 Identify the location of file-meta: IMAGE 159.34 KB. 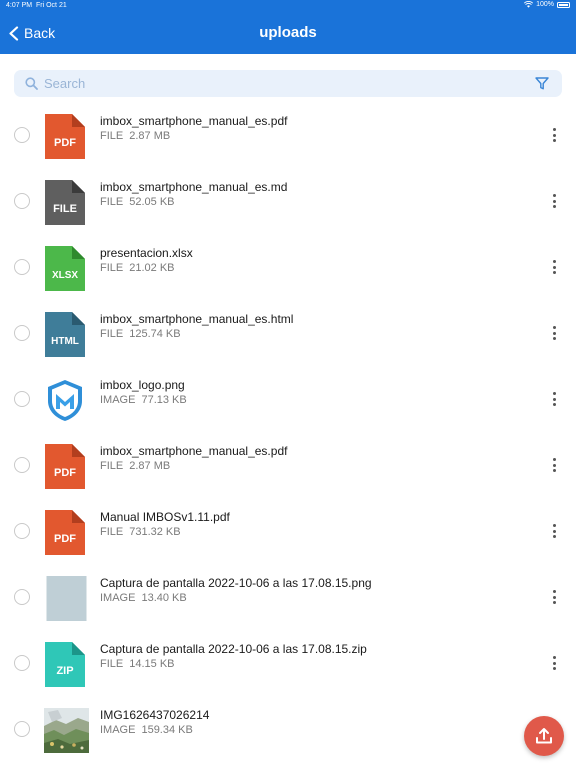
(146, 730).